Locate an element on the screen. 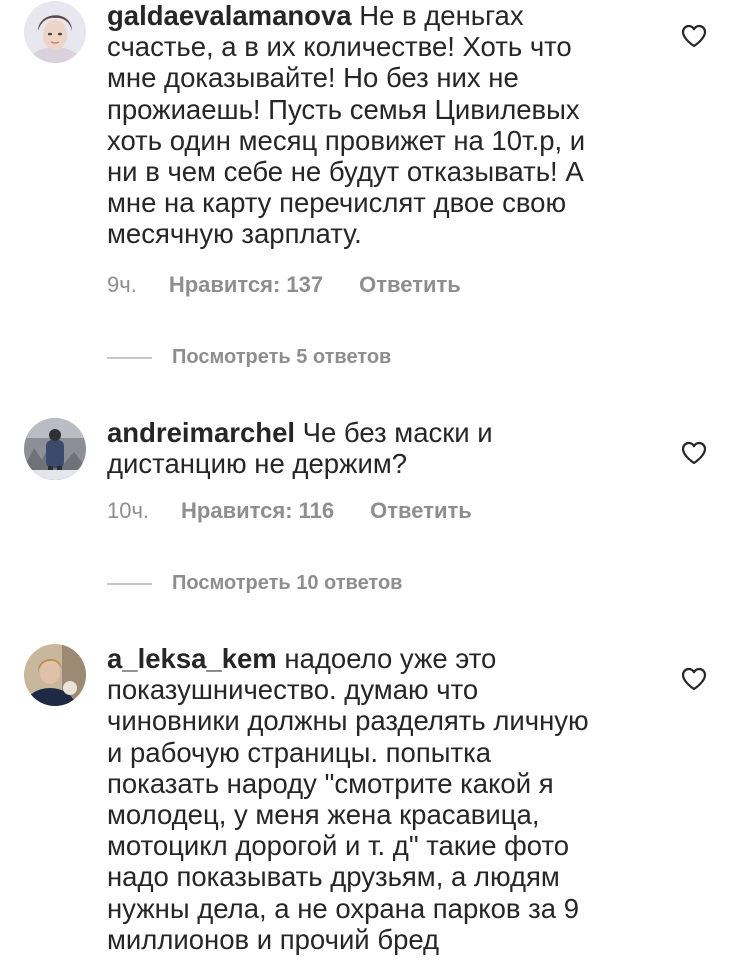 This screenshot has height=980, width=750. comment-time: 10ч. is located at coordinates (128, 510).